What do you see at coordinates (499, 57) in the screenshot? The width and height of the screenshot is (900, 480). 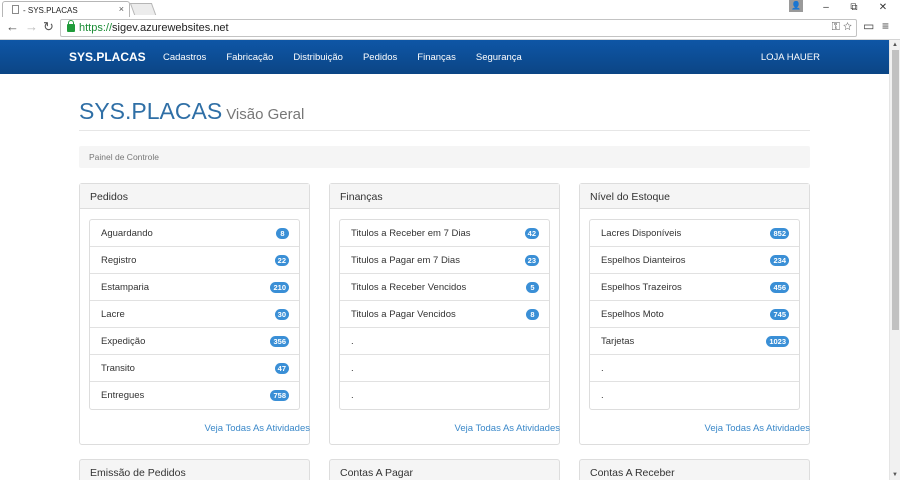 I see `menu-item-seguranca: Segurança` at bounding box center [499, 57].